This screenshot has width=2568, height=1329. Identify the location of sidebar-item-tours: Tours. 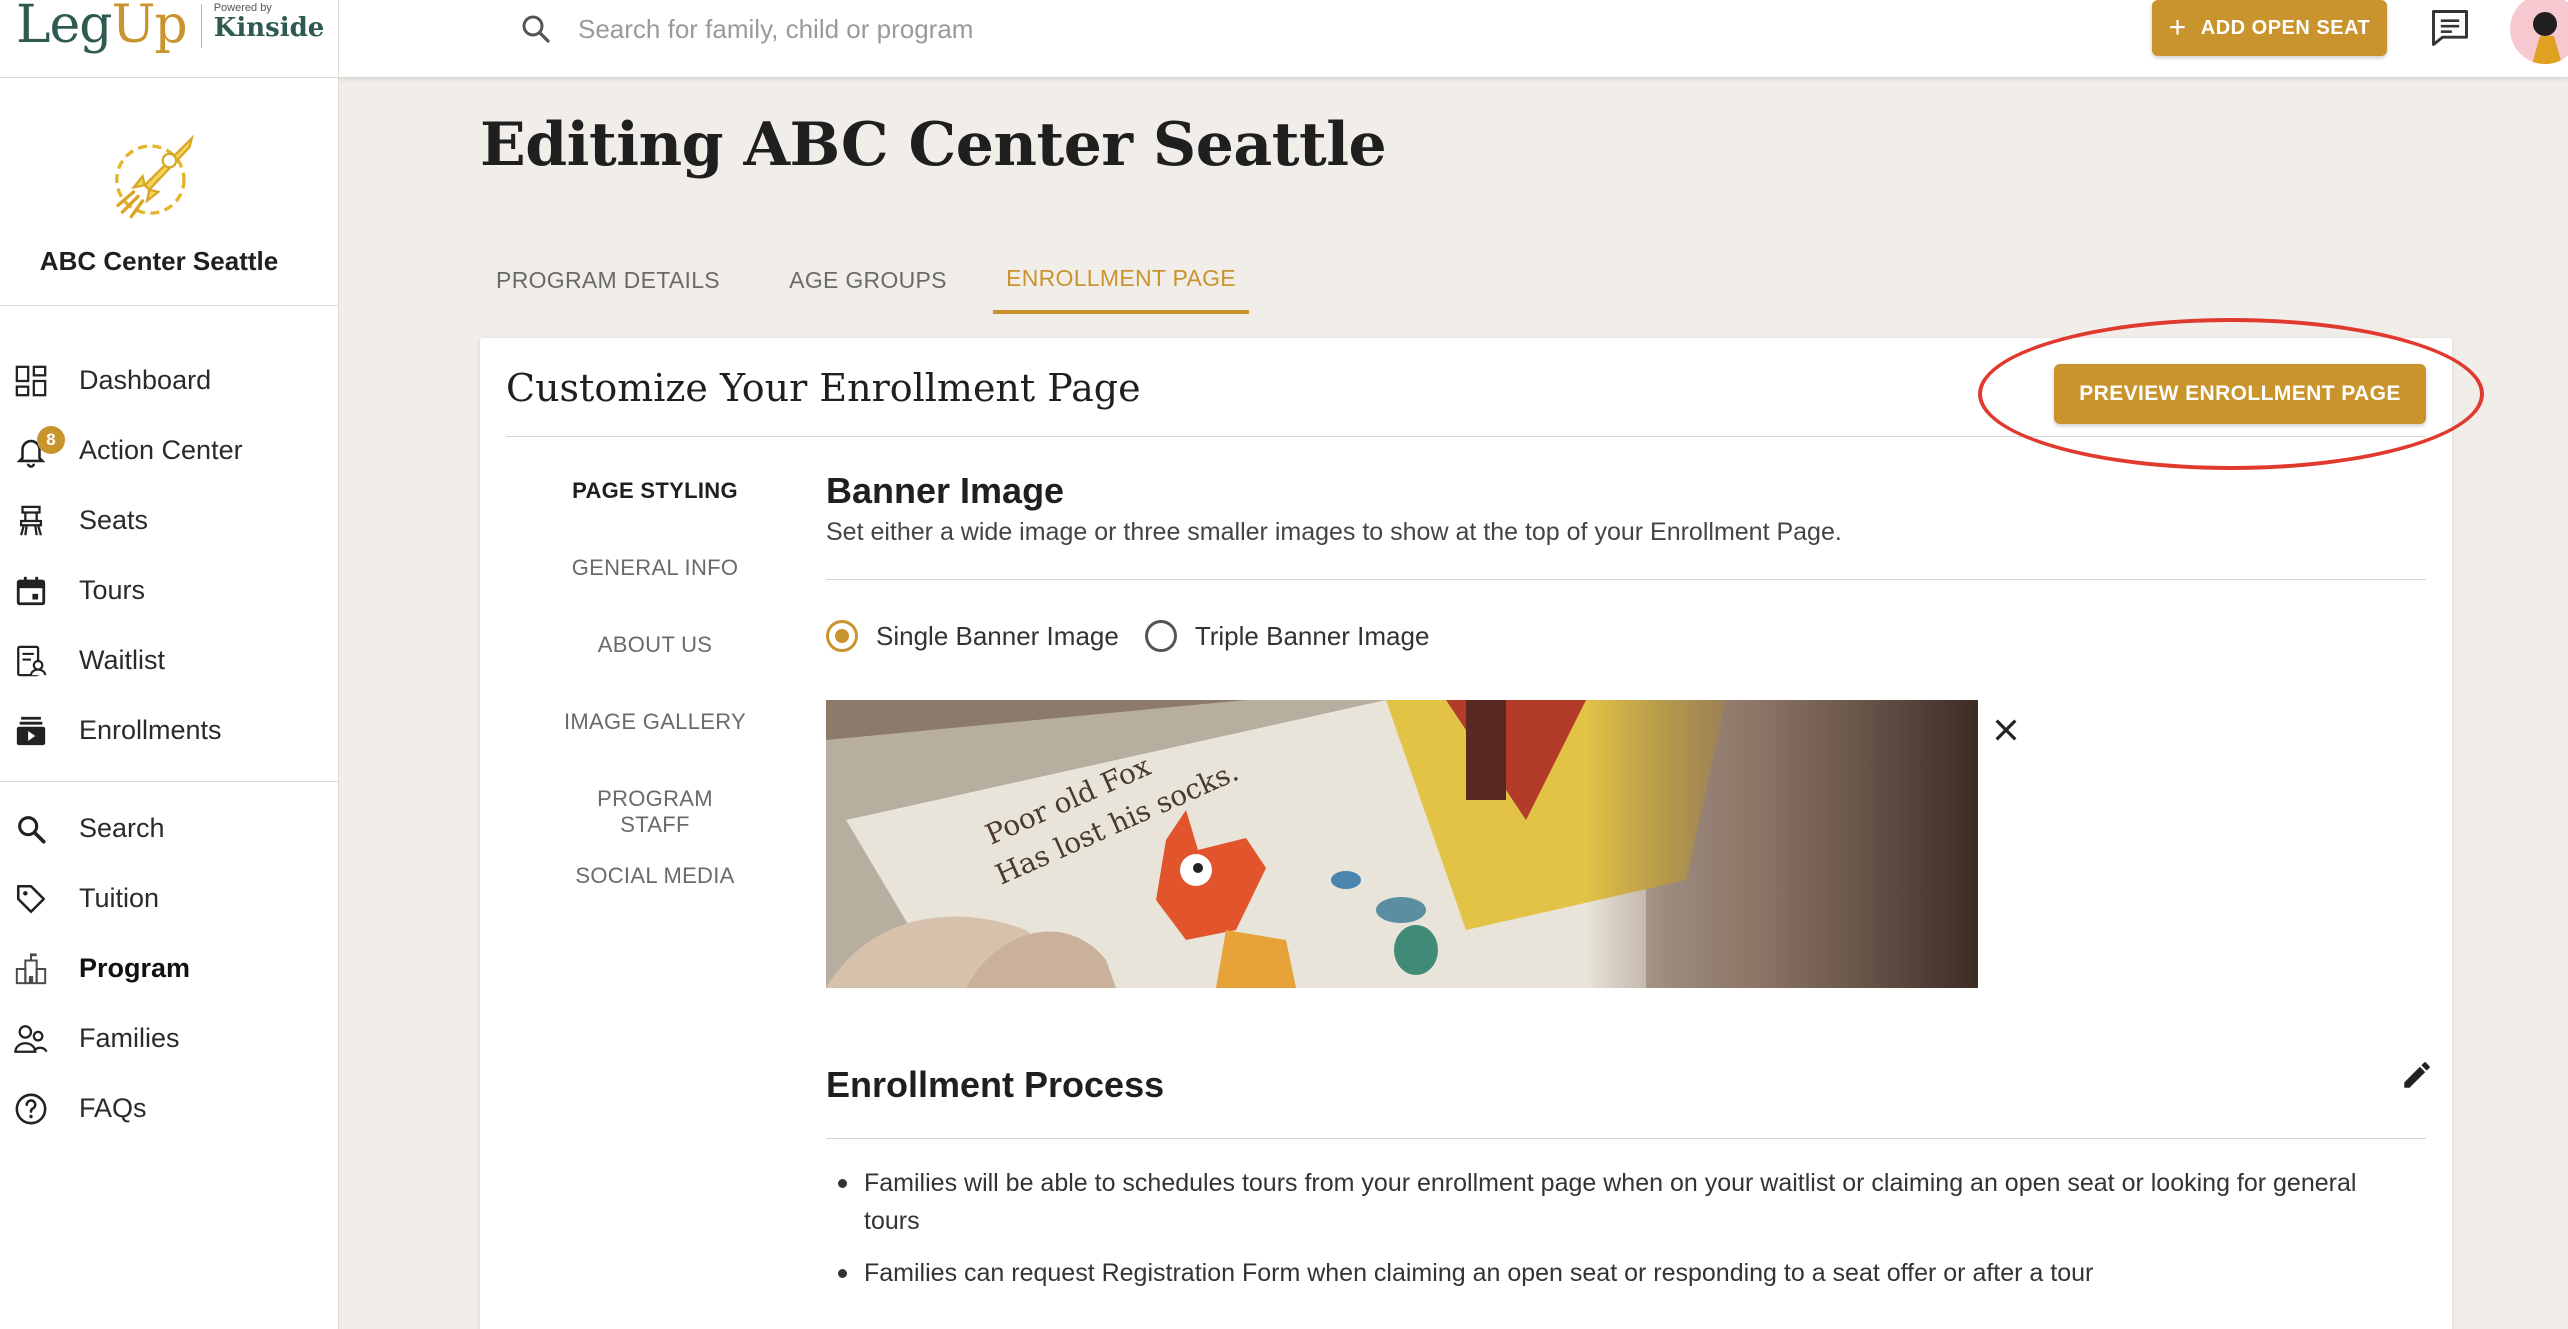
(169, 590).